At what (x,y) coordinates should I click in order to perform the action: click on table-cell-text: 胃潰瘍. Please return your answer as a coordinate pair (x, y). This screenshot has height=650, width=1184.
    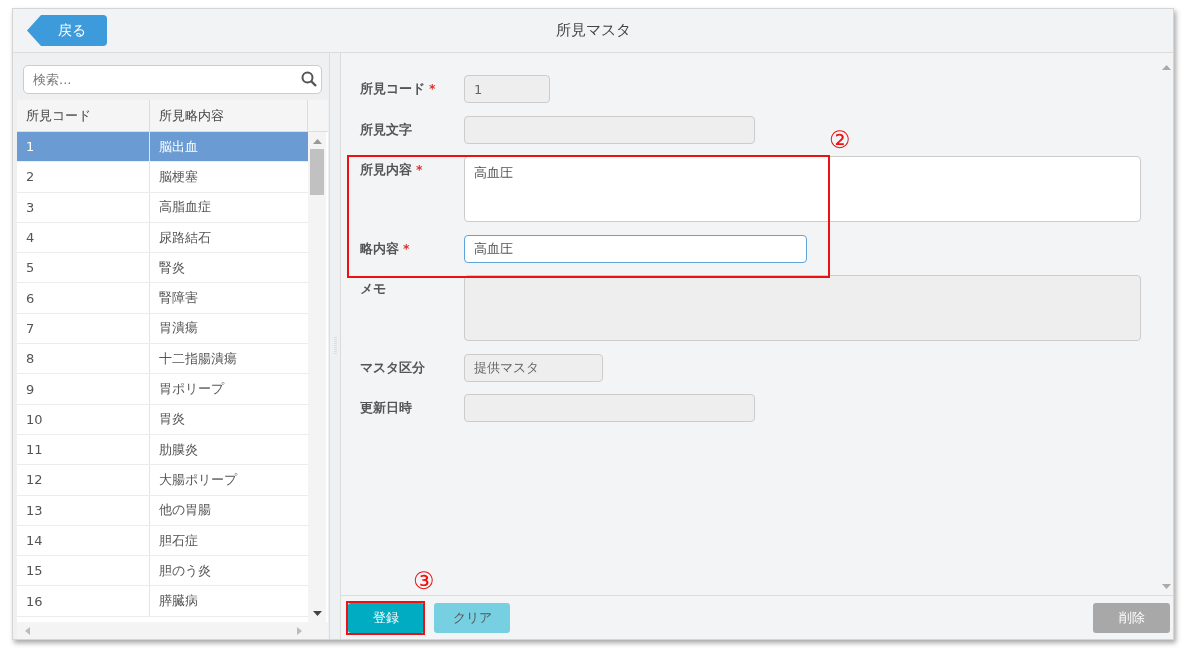
    Looking at the image, I should click on (178, 328).